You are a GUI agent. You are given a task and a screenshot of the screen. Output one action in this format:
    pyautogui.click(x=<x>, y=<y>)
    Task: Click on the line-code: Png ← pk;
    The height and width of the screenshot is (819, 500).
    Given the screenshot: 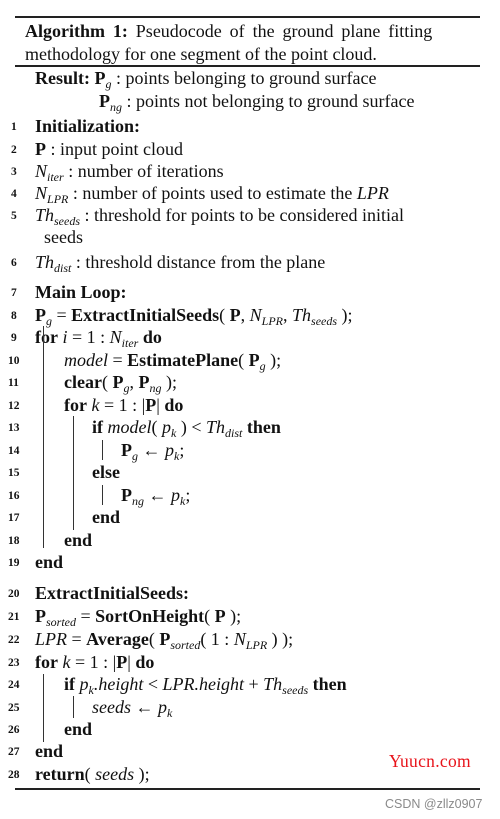 What is the action you would take?
    pyautogui.click(x=156, y=496)
    